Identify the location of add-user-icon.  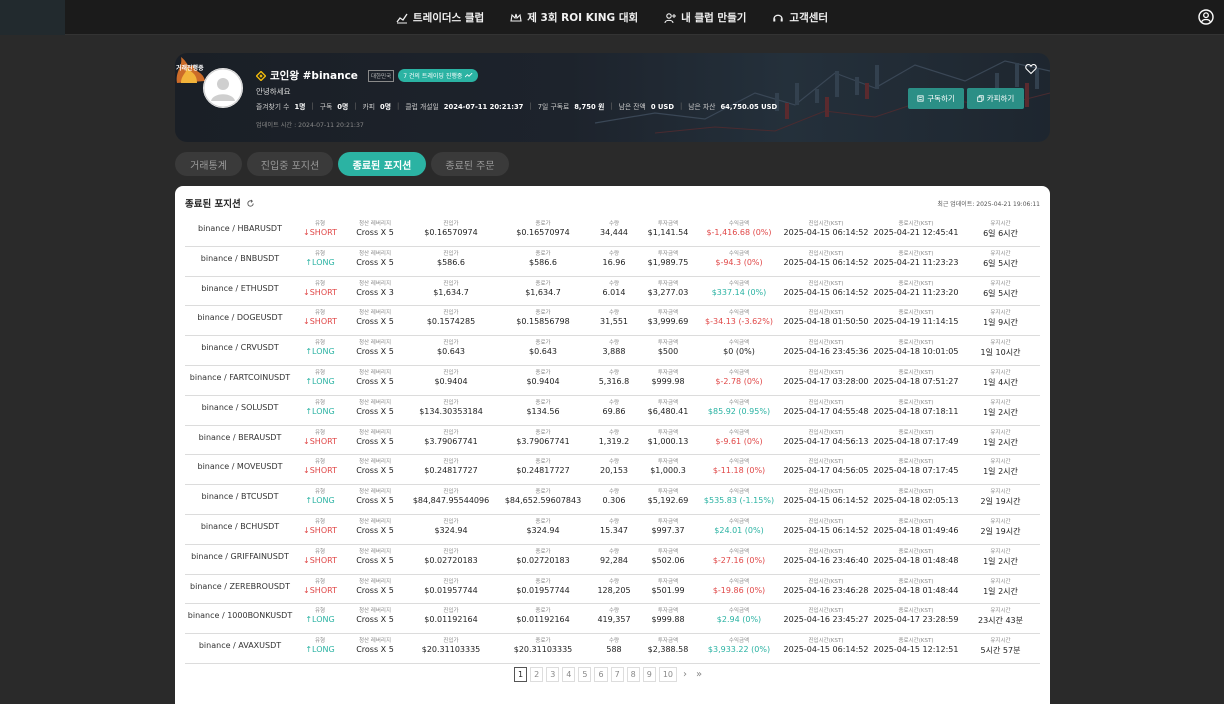
(670, 17).